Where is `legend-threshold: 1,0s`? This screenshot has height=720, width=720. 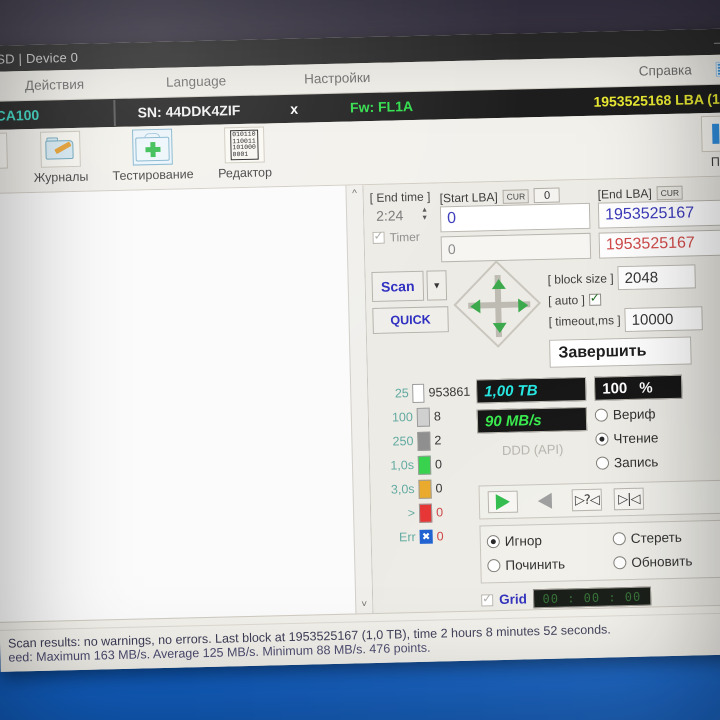 legend-threshold: 1,0s is located at coordinates (402, 465).